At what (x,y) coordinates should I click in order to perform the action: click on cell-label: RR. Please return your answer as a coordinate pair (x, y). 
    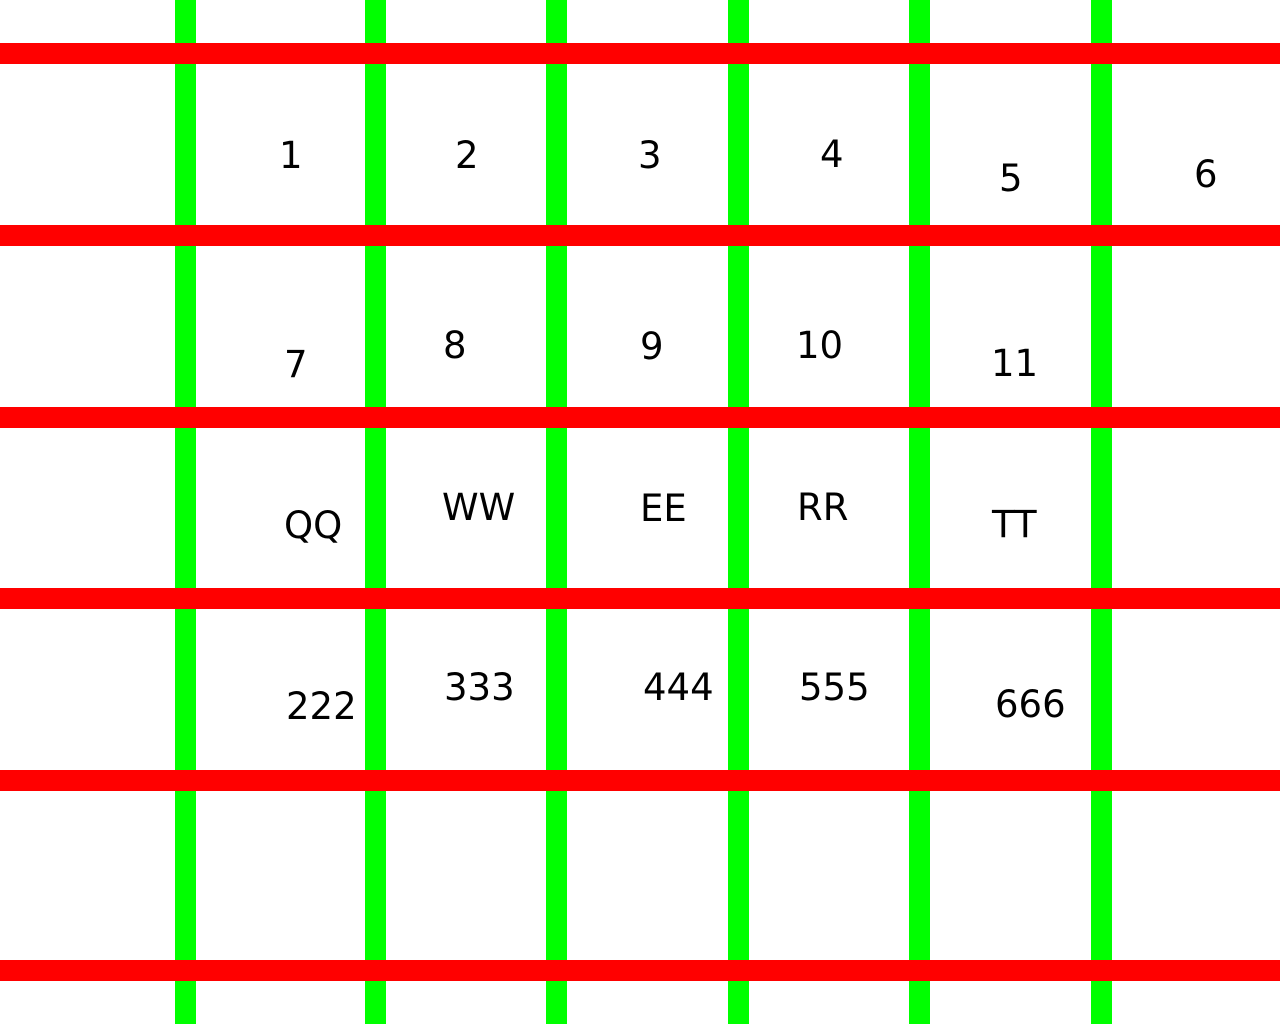
    Looking at the image, I should click on (823, 507).